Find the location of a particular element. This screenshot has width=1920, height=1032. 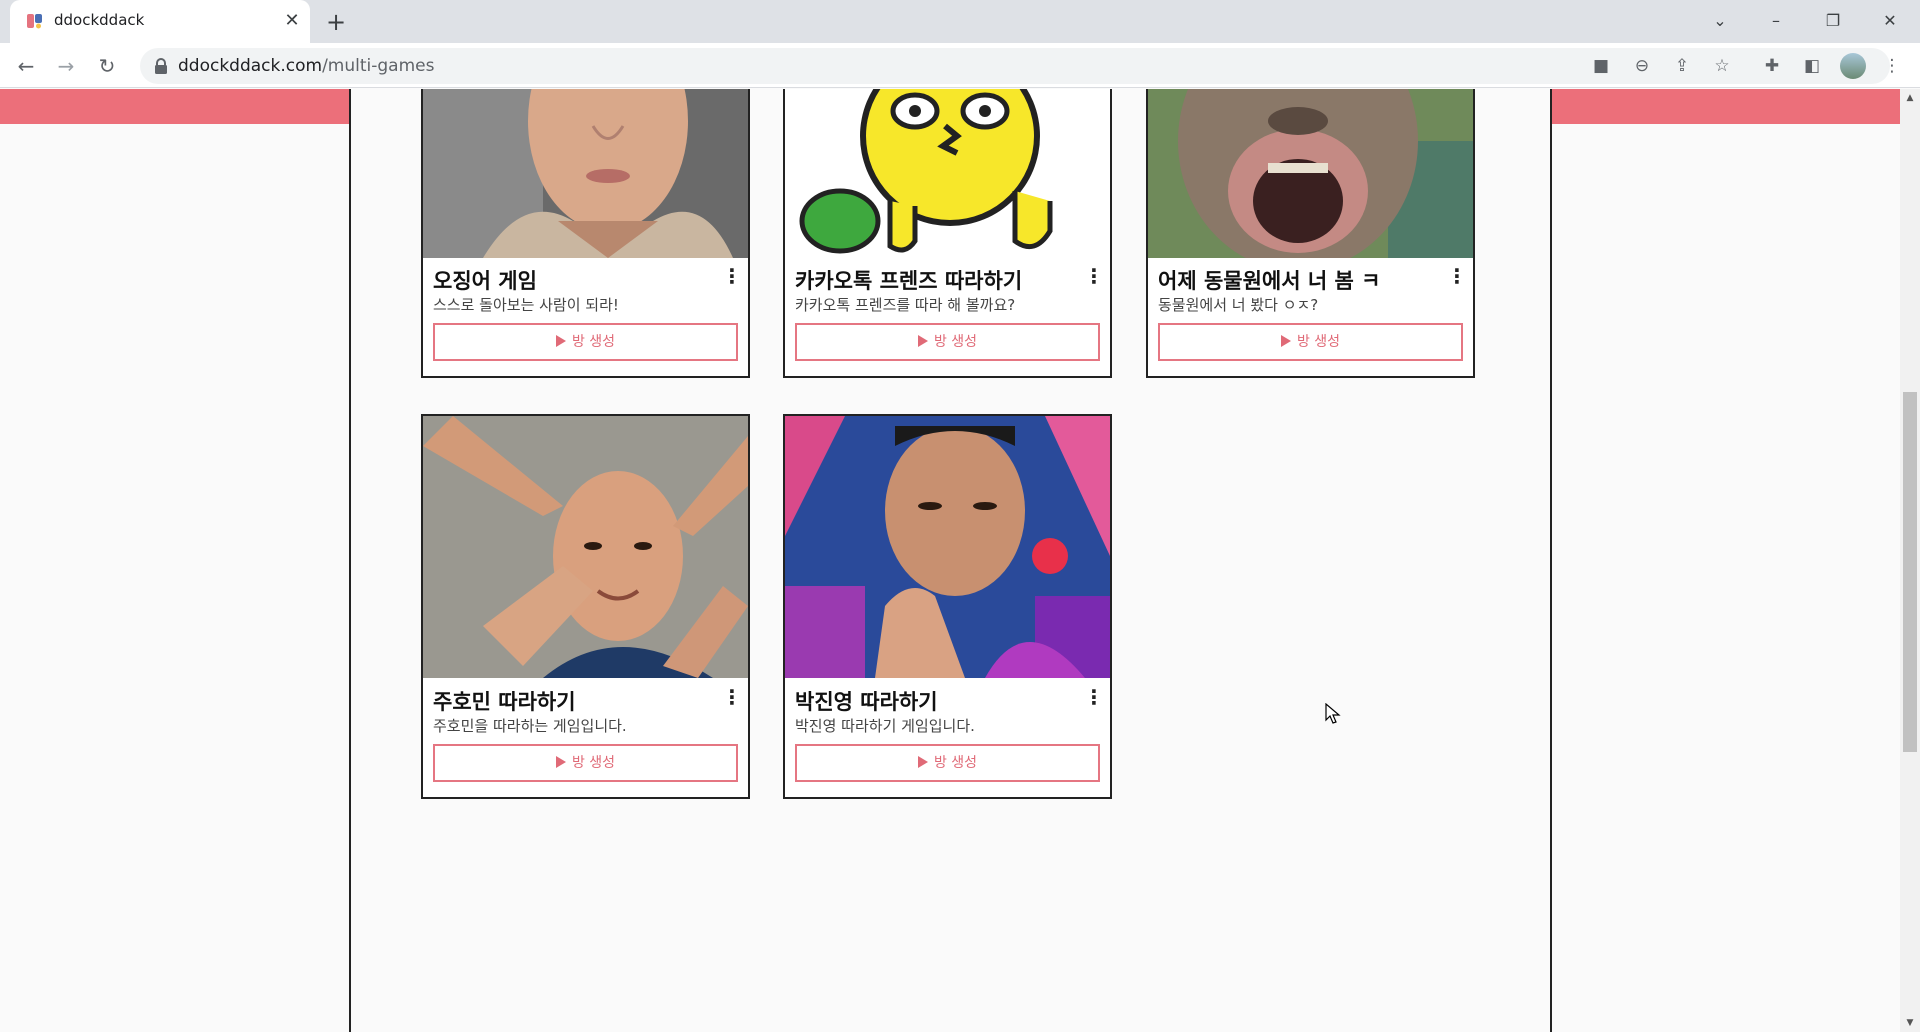

man-portrait-image is located at coordinates (585, 173).